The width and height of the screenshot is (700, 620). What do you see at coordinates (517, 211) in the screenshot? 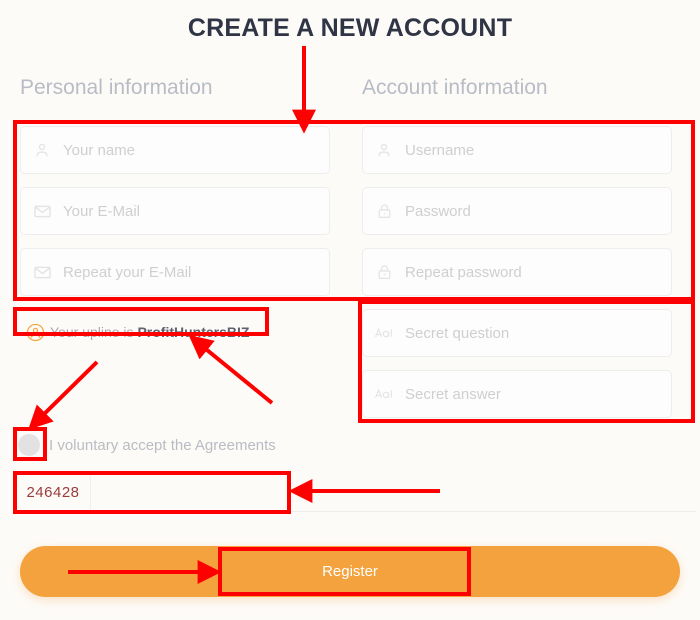
I see `field-password: Password` at bounding box center [517, 211].